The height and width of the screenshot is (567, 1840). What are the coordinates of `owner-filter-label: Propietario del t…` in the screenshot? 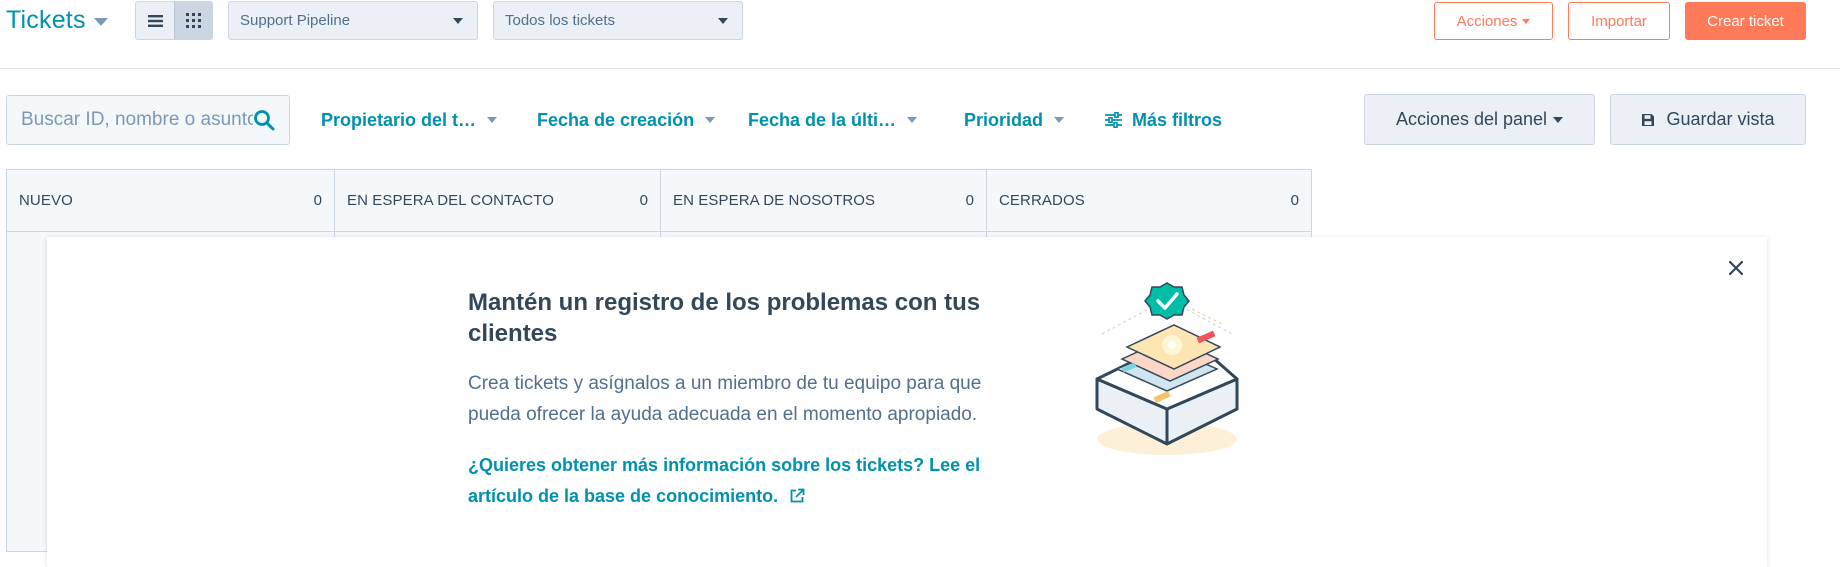 It's located at (399, 119).